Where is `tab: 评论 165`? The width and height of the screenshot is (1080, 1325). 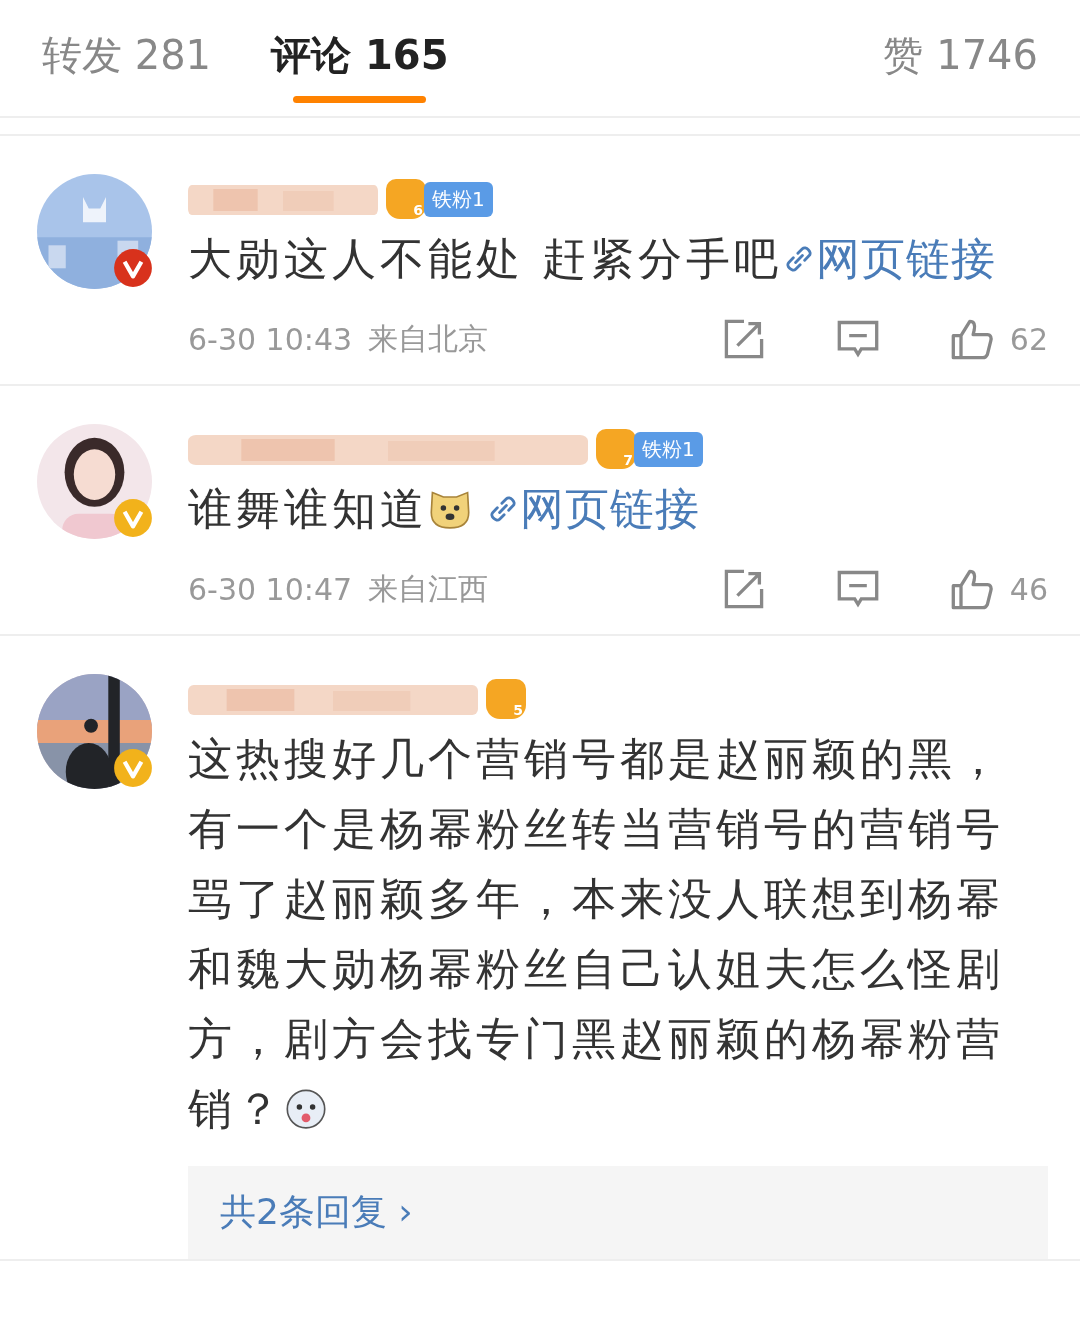 tab: 评论 165 is located at coordinates (360, 55).